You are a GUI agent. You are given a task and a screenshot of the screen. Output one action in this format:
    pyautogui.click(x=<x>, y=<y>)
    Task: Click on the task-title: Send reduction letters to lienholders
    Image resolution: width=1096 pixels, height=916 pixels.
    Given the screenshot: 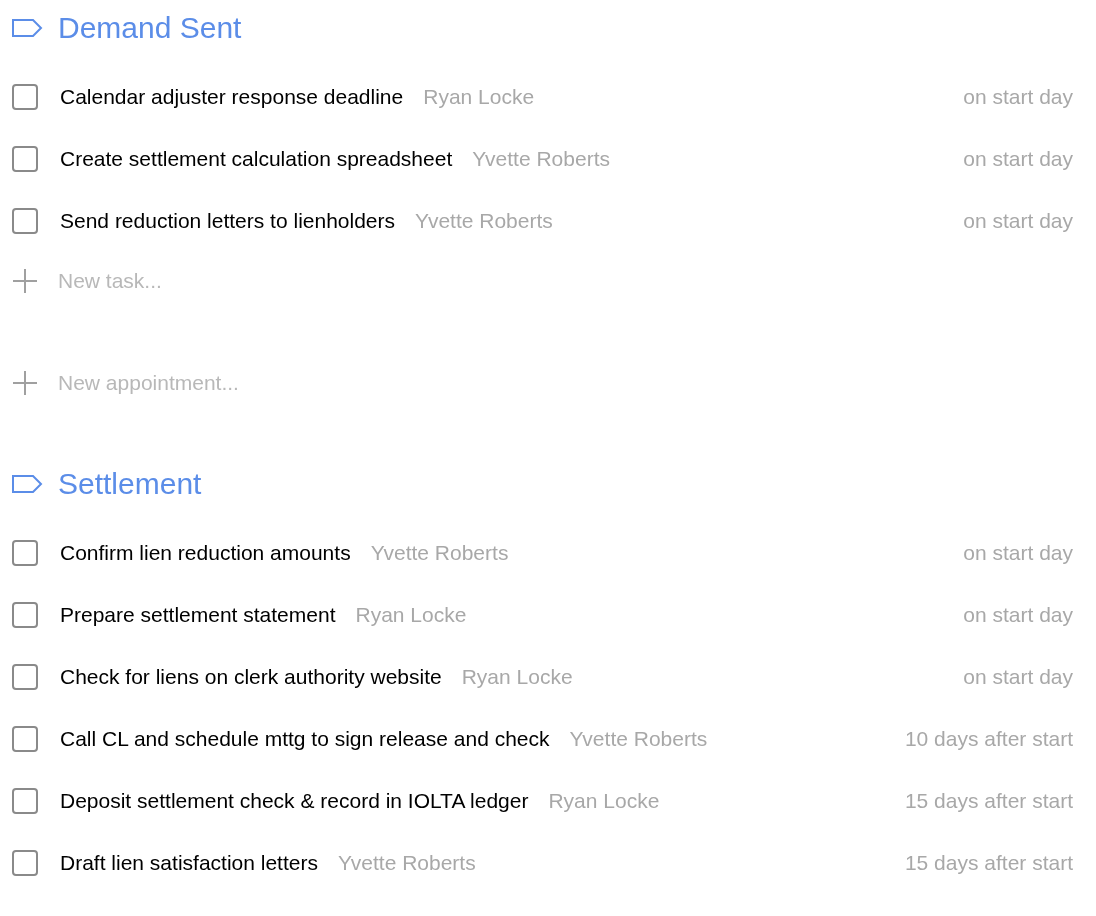 What is the action you would take?
    pyautogui.click(x=228, y=221)
    